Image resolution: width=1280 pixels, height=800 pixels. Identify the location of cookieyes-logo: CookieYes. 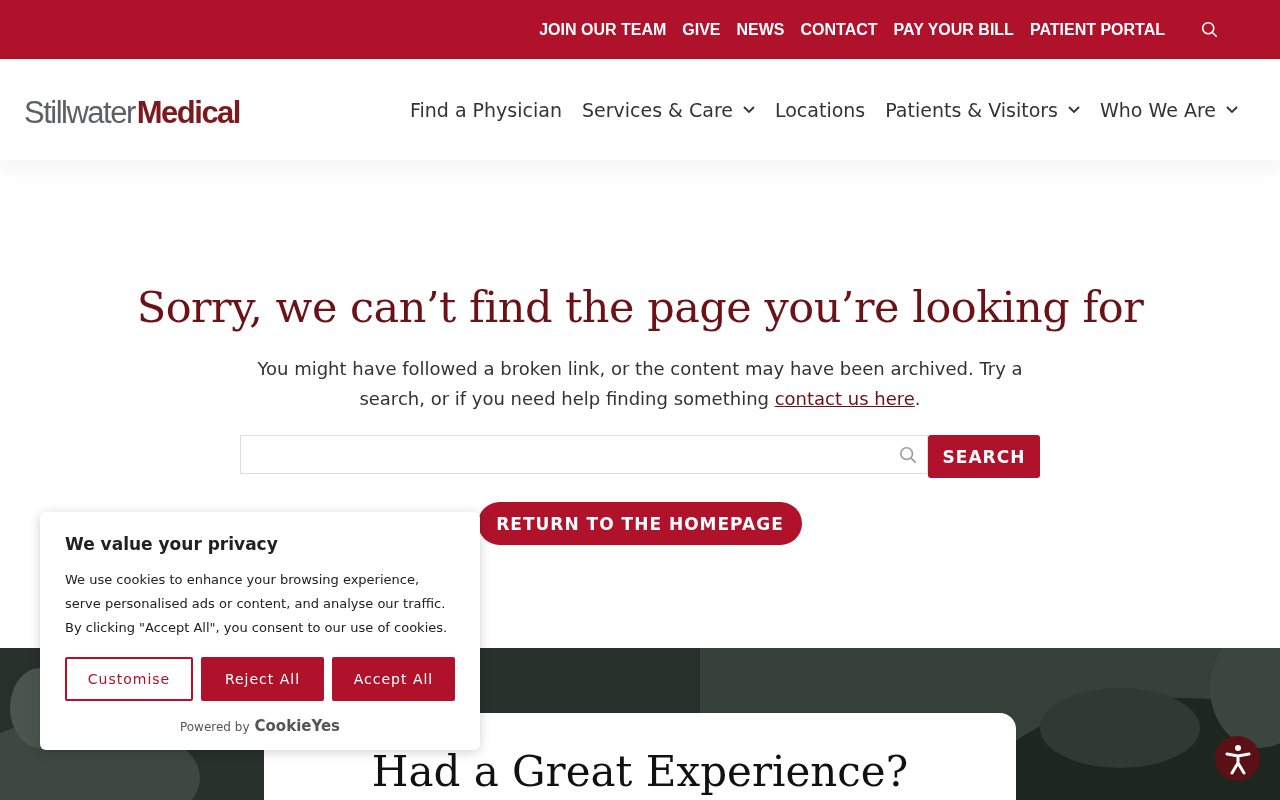
(297, 726).